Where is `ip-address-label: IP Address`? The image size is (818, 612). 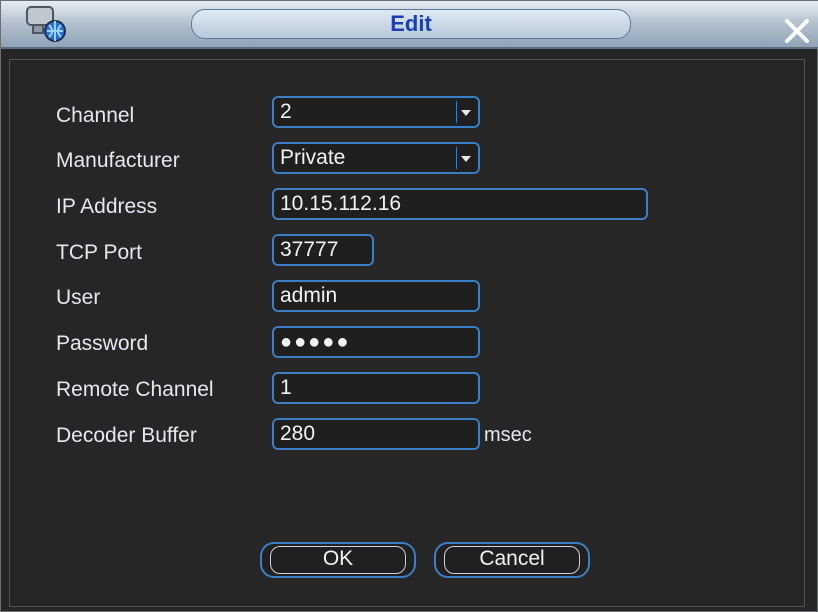 ip-address-label: IP Address is located at coordinates (107, 206).